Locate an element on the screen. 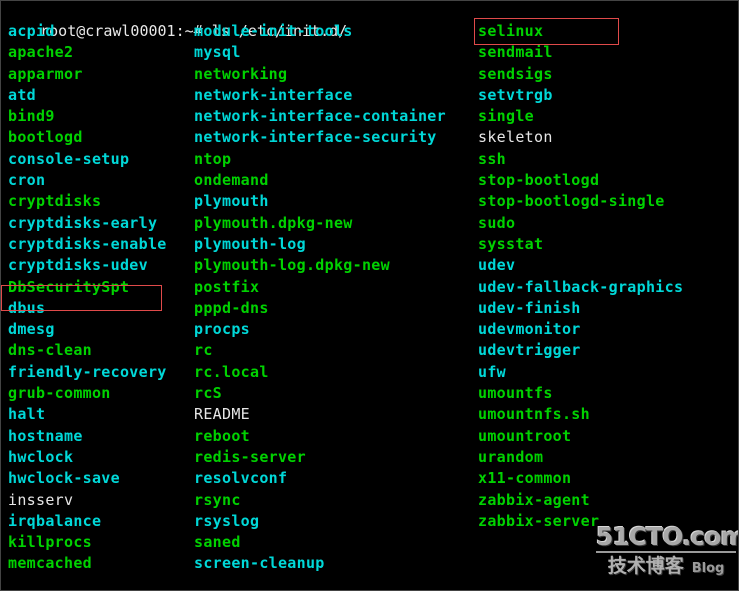  file-entry: ufw is located at coordinates (492, 371).